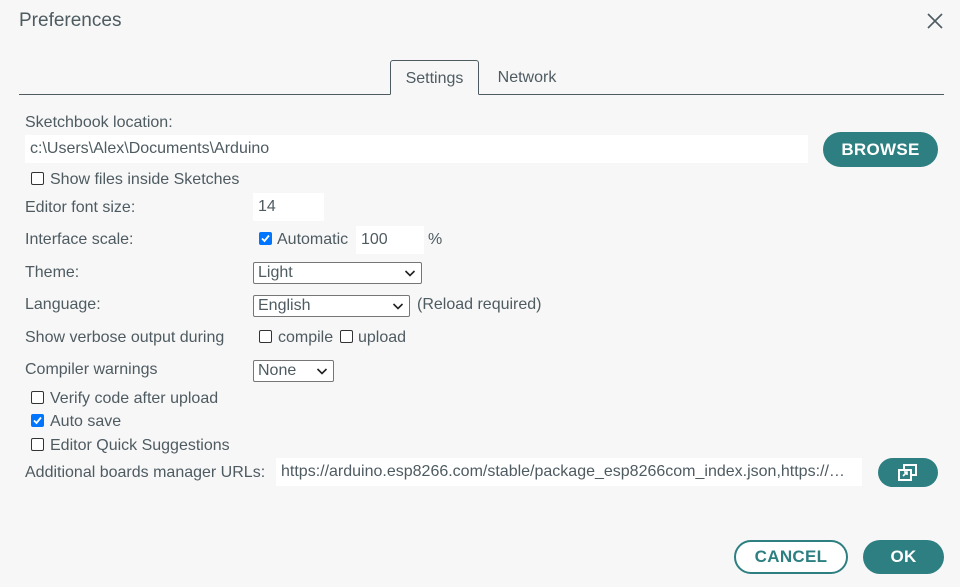  I want to click on verbose-upload-label: upload, so click(382, 337).